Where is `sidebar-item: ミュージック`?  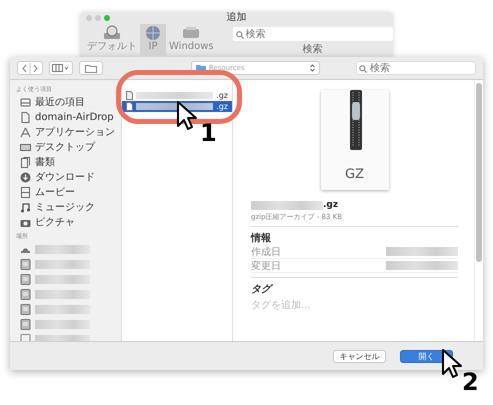
sidebar-item: ミュージック is located at coordinates (65, 208).